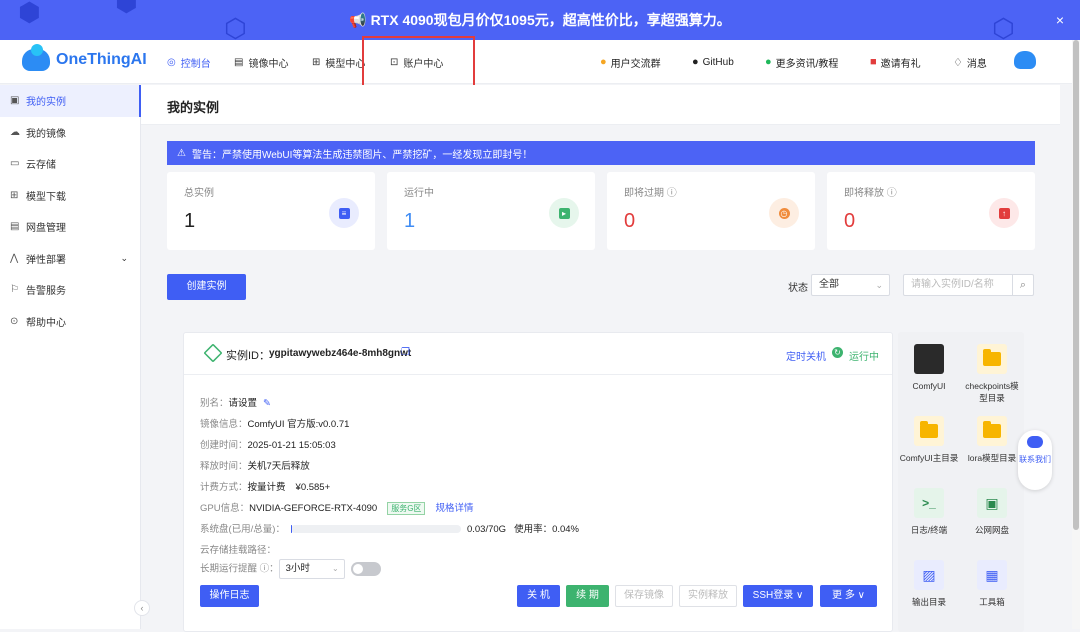 The height and width of the screenshot is (632, 1080). Describe the element at coordinates (189, 62) in the screenshot. I see `nav-console: ◎ 控制台` at that location.